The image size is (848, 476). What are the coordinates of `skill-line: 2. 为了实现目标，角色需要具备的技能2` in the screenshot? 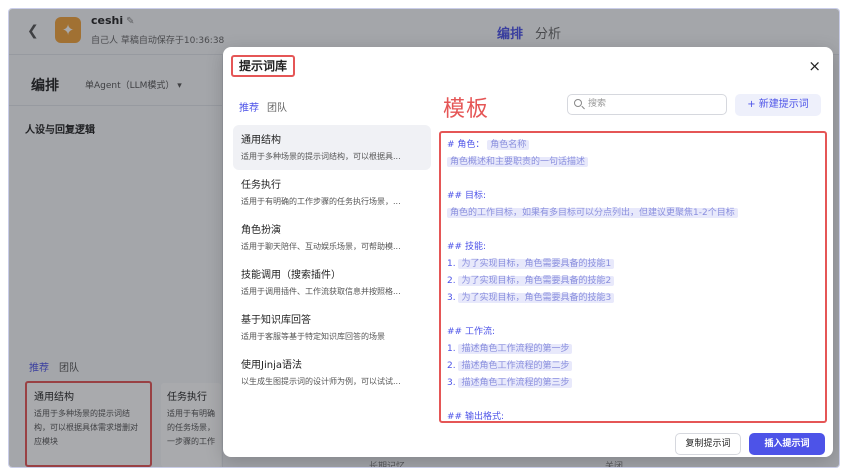 It's located at (633, 281).